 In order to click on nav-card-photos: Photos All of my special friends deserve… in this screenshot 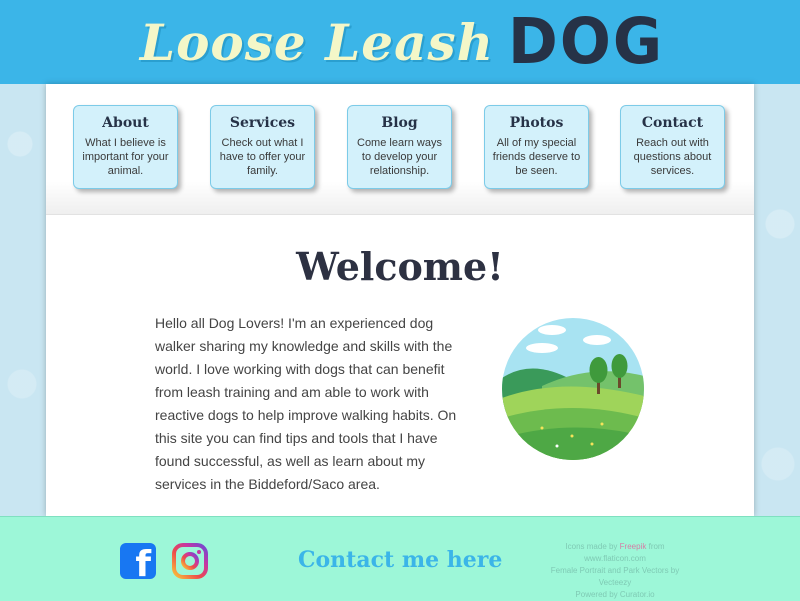, I will do `click(536, 147)`.